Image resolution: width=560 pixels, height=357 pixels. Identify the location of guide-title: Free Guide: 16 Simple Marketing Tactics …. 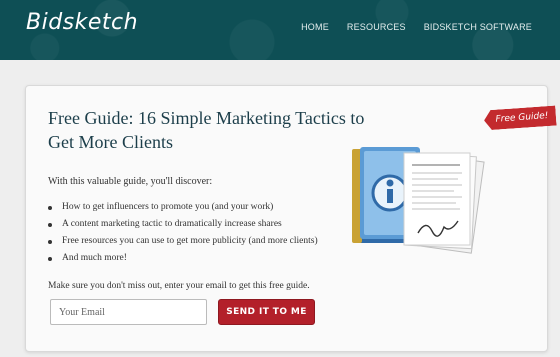
(206, 130).